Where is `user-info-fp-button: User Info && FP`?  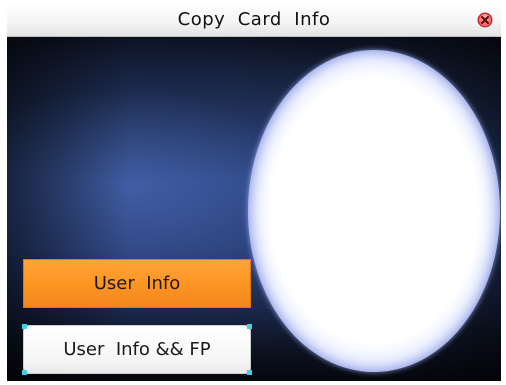
user-info-fp-button: User Info && FP is located at coordinates (137, 349).